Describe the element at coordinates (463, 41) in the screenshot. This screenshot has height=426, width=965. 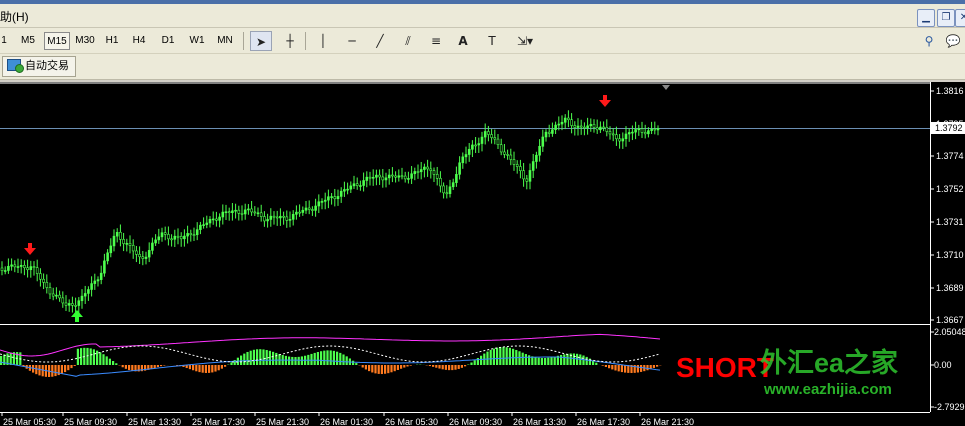
I see `text-tool-icon: A` at that location.